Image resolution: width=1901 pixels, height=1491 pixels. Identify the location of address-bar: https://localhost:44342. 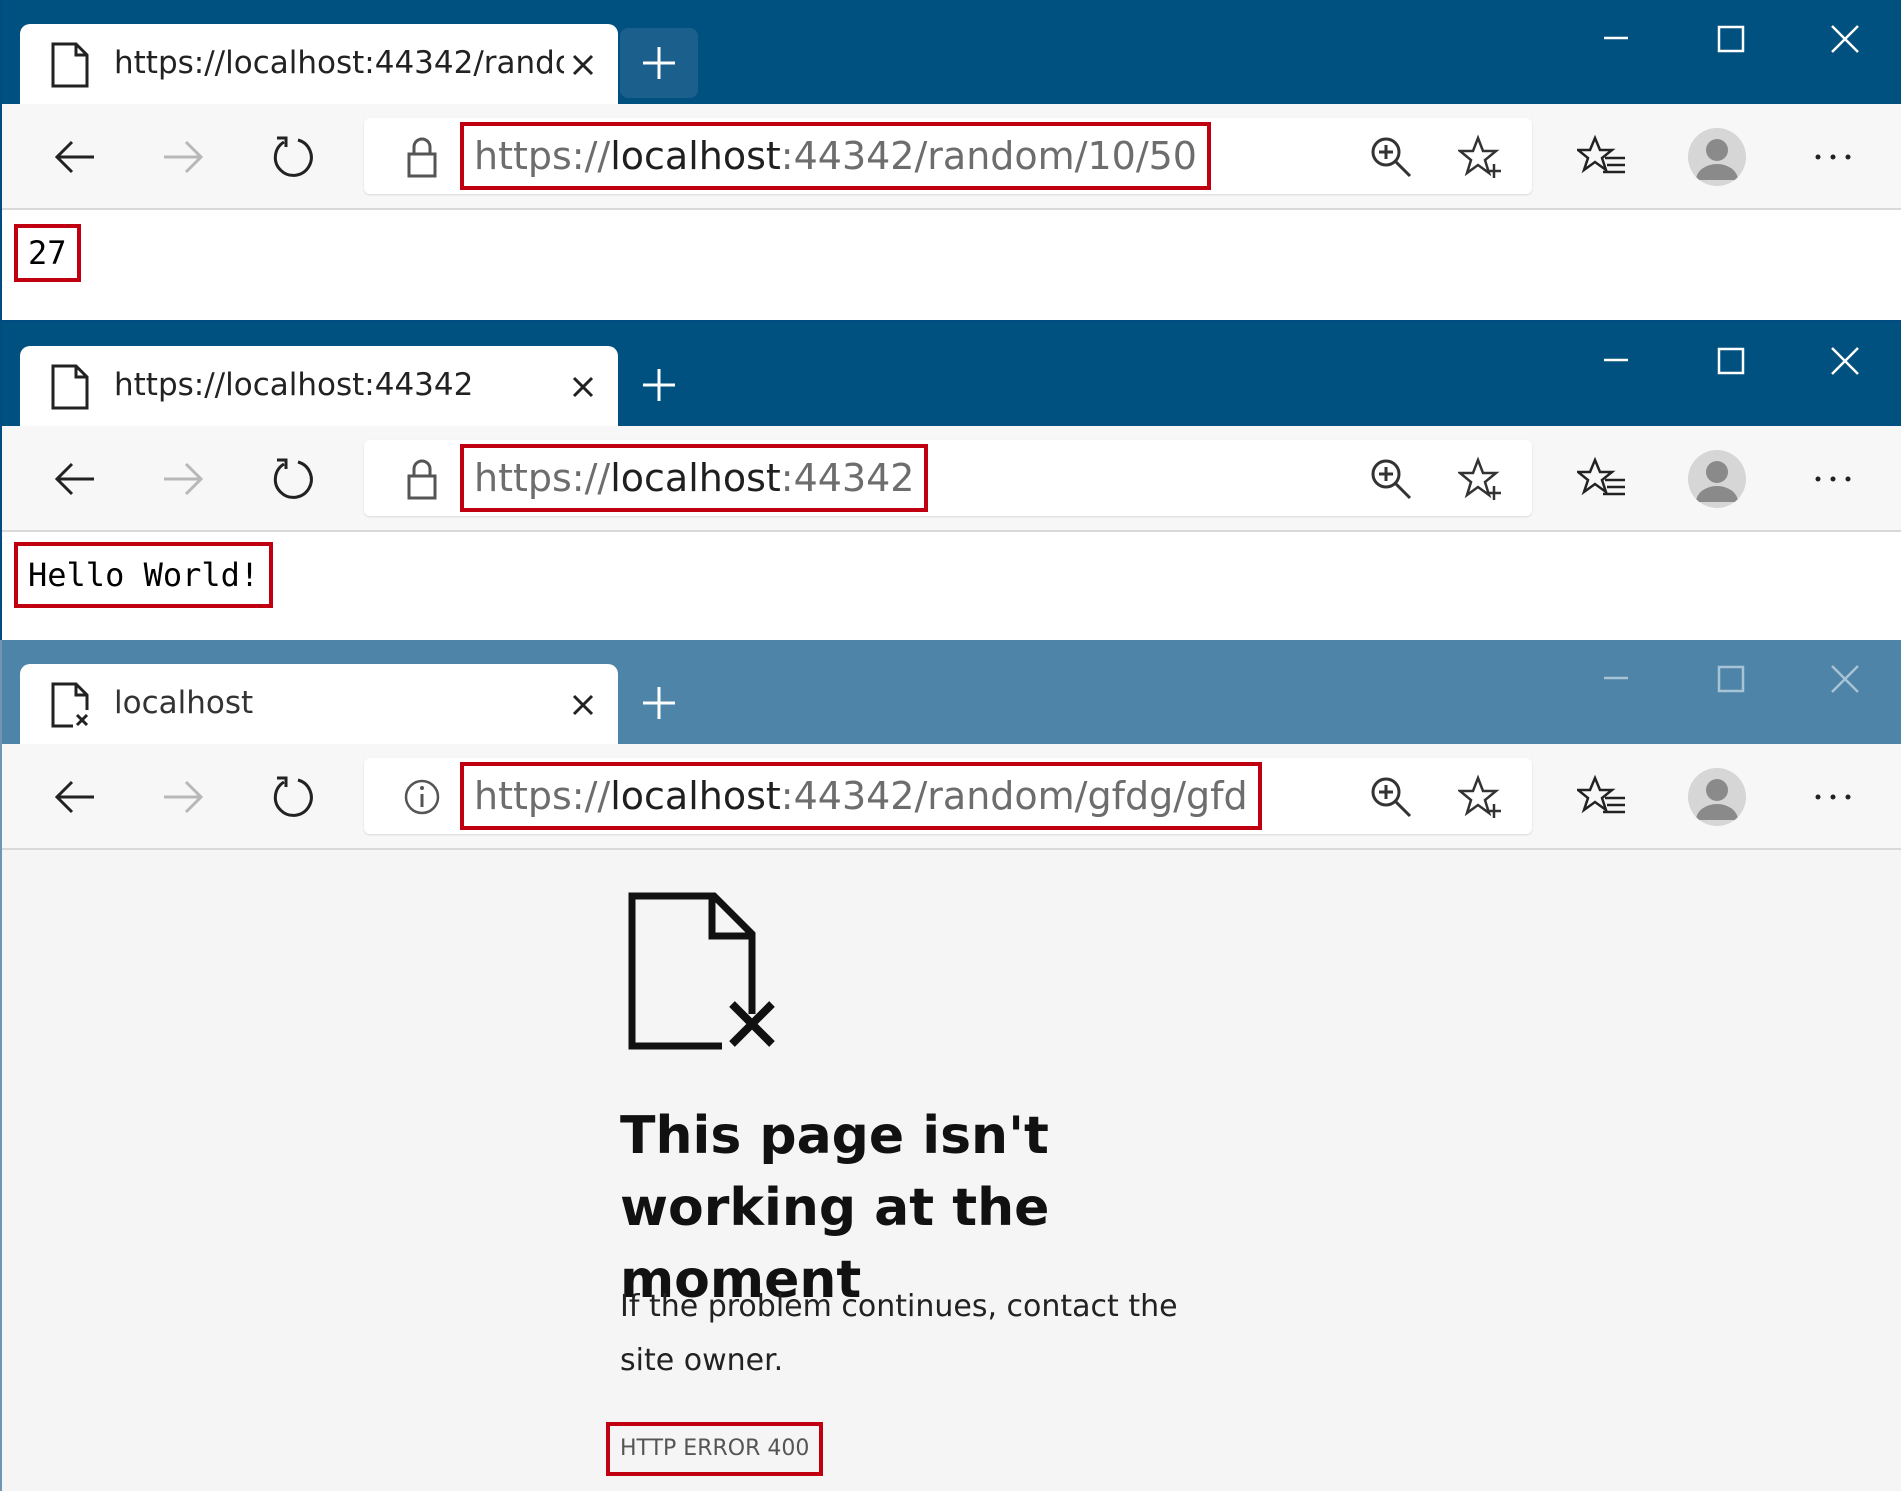
(948, 478).